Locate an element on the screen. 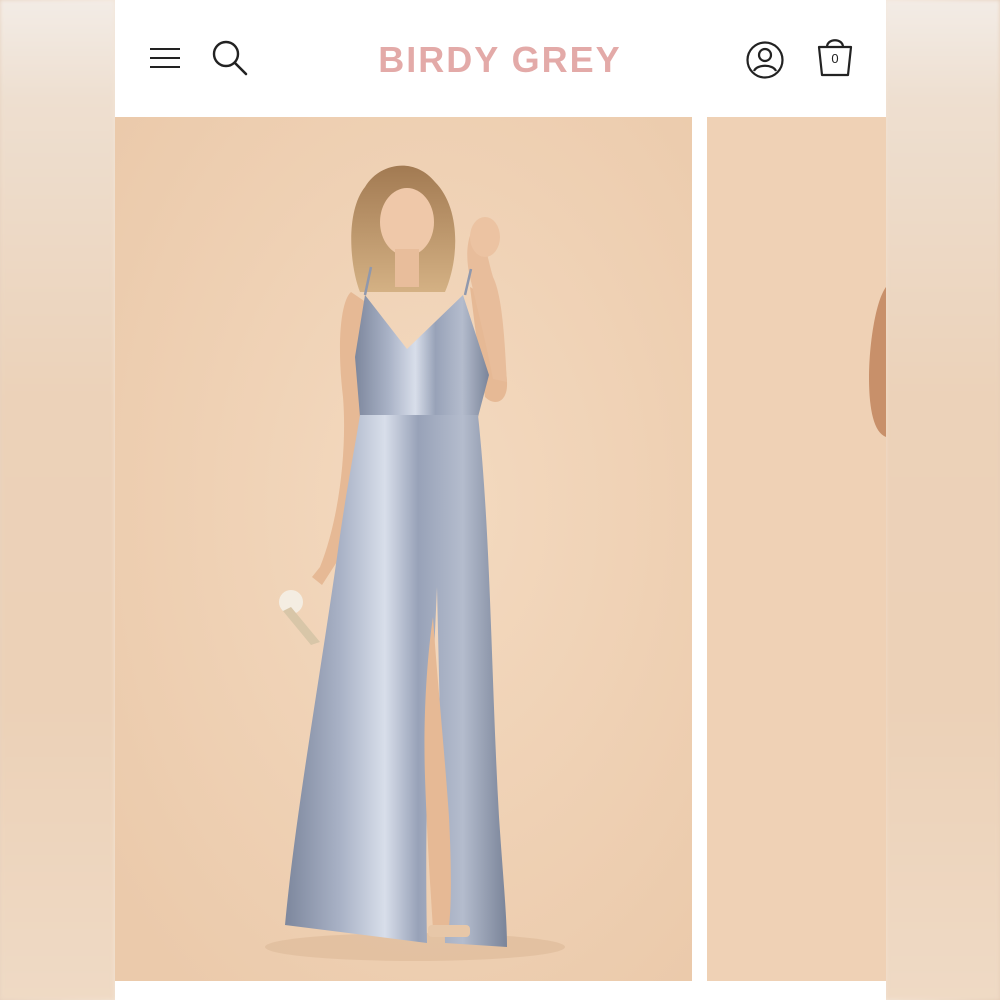  bottom-edge is located at coordinates (500, 990).